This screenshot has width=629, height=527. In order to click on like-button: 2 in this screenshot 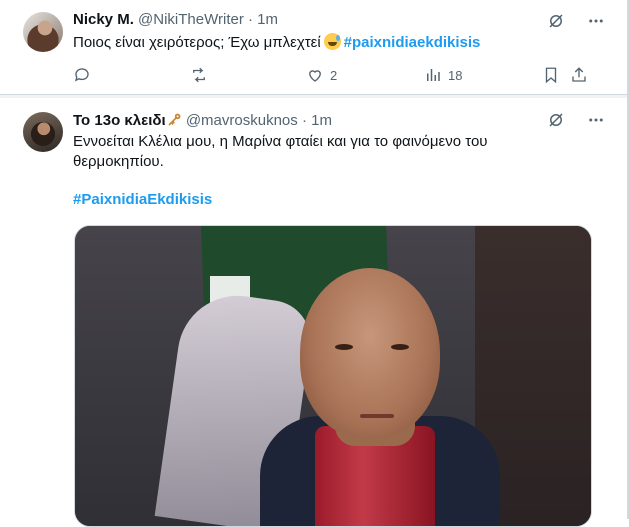, I will do `click(321, 75)`.